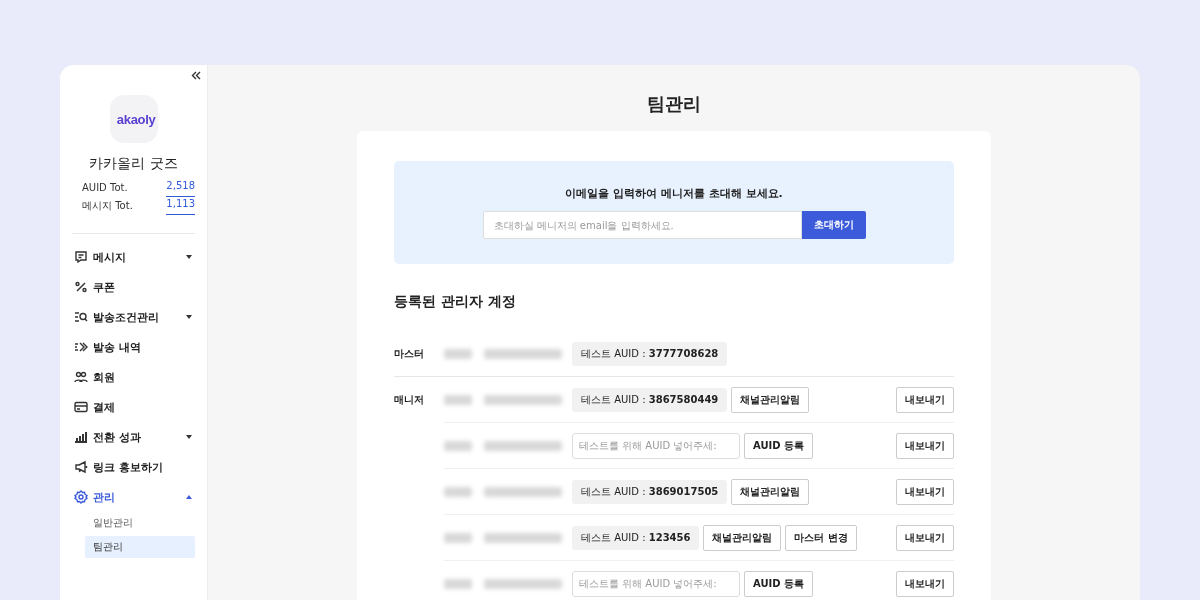 The height and width of the screenshot is (600, 1200). What do you see at coordinates (81, 467) in the screenshot?
I see `megaphone-icon` at bounding box center [81, 467].